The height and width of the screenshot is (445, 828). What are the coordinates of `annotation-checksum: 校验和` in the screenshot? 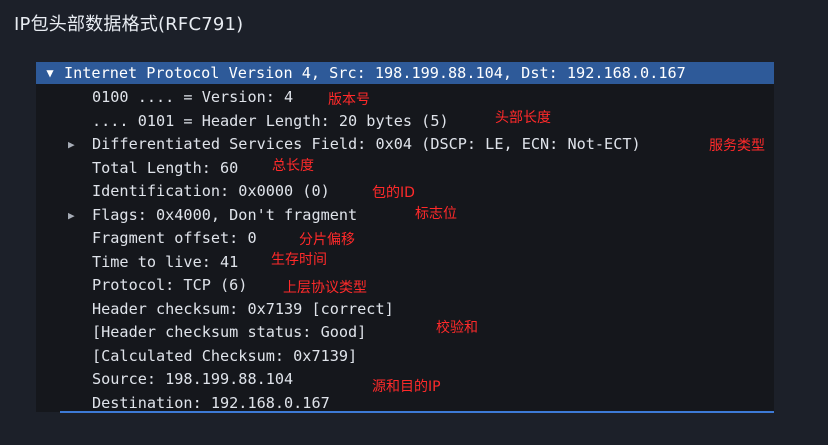 It's located at (457, 328).